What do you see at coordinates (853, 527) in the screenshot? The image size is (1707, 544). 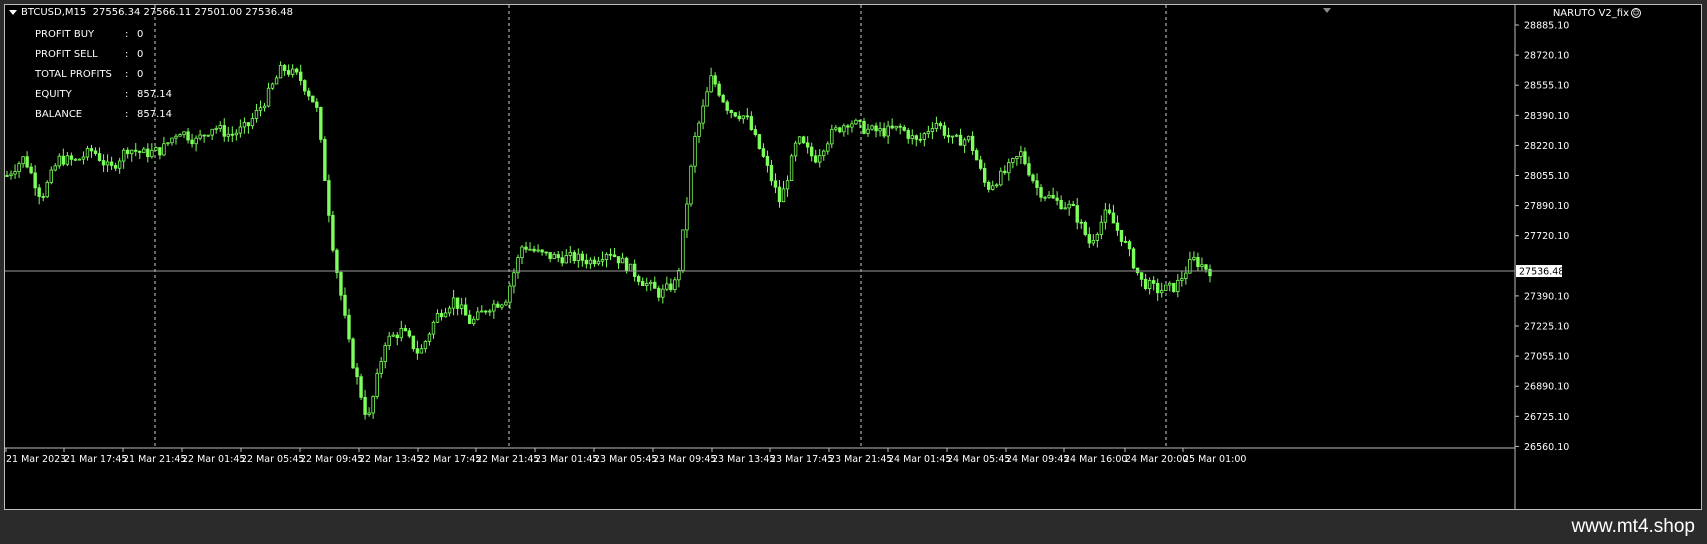 I see `bottom-strip` at bounding box center [853, 527].